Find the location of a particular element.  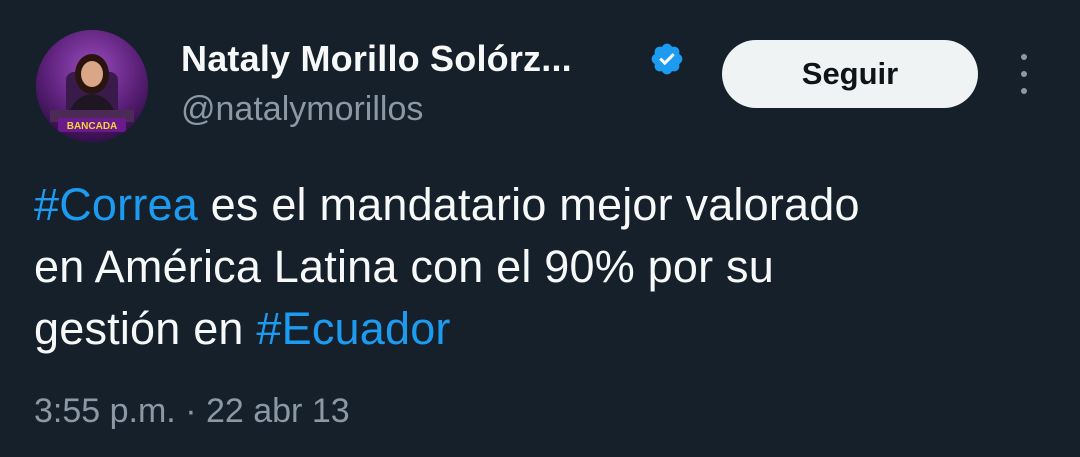

follow-button: Seguir is located at coordinates (850, 74).